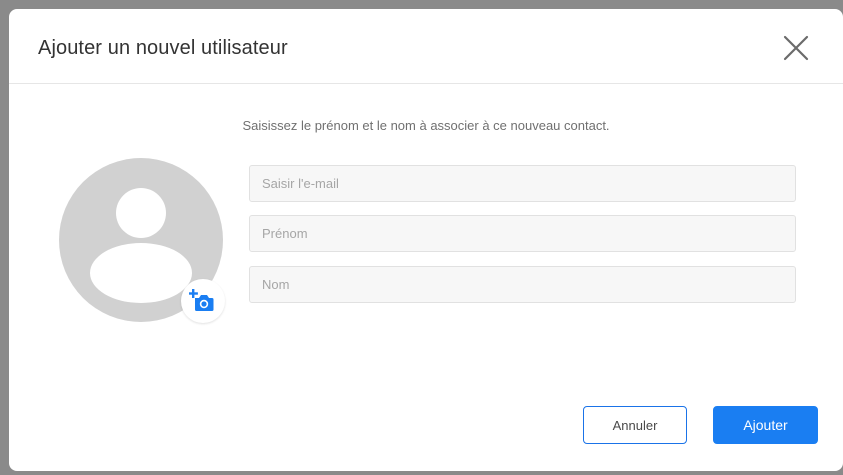 This screenshot has width=843, height=475. What do you see at coordinates (522, 284) in the screenshot?
I see `lastname-field` at bounding box center [522, 284].